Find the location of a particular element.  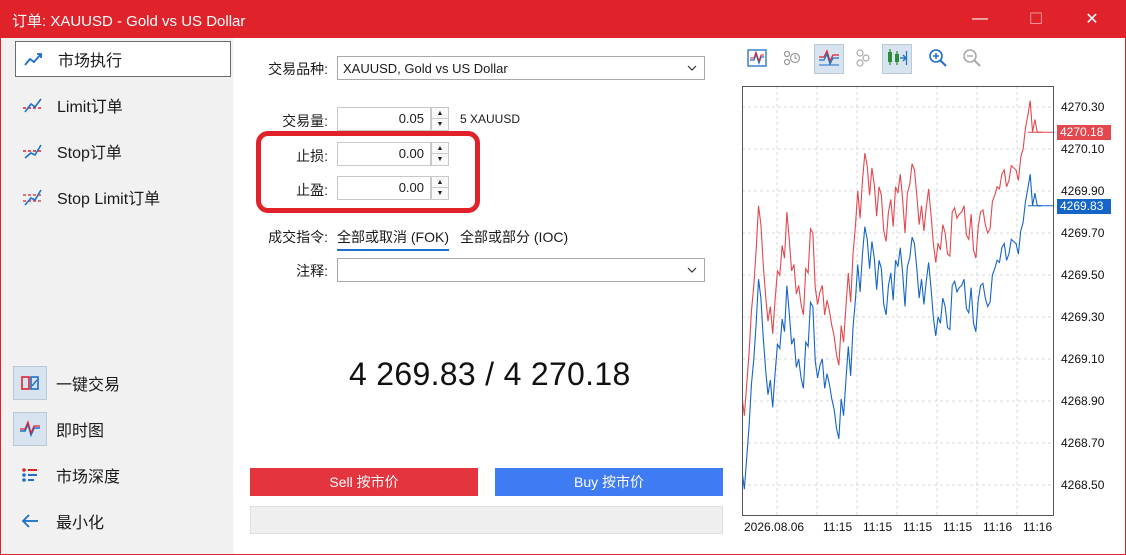

title-bar: 订单: XAUUSD - Gold vs US Dollar — ☐ ✕ is located at coordinates (563, 19).